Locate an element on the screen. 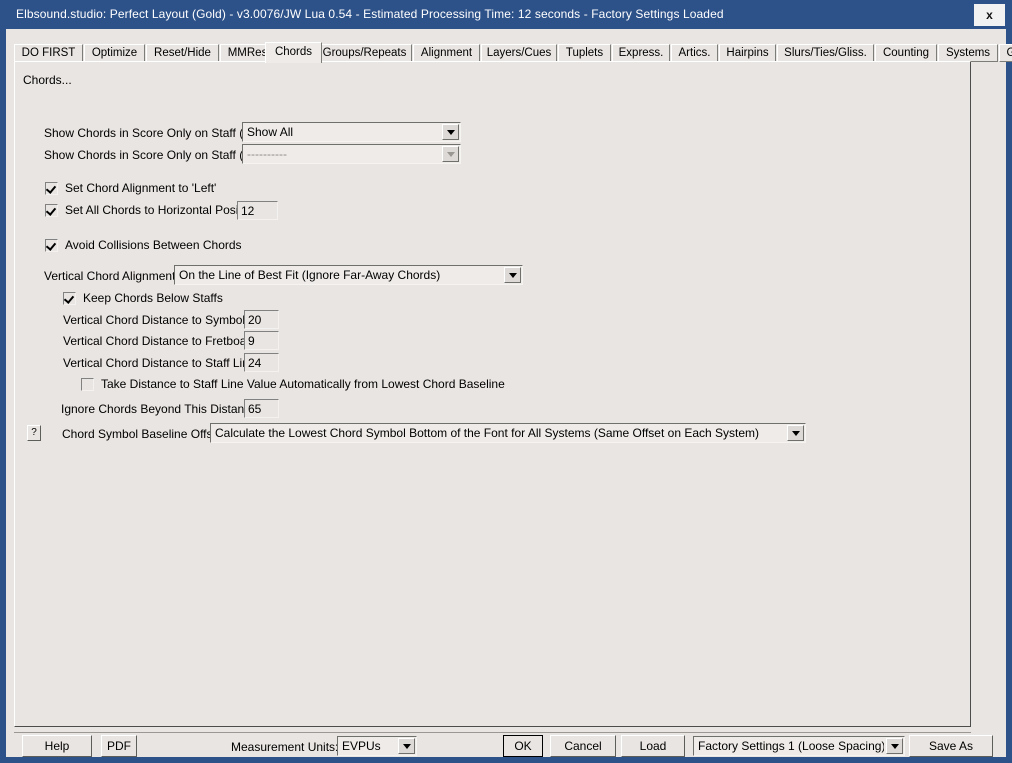 Image resolution: width=1012 pixels, height=763 pixels. distance-to-symbols-input is located at coordinates (261, 319).